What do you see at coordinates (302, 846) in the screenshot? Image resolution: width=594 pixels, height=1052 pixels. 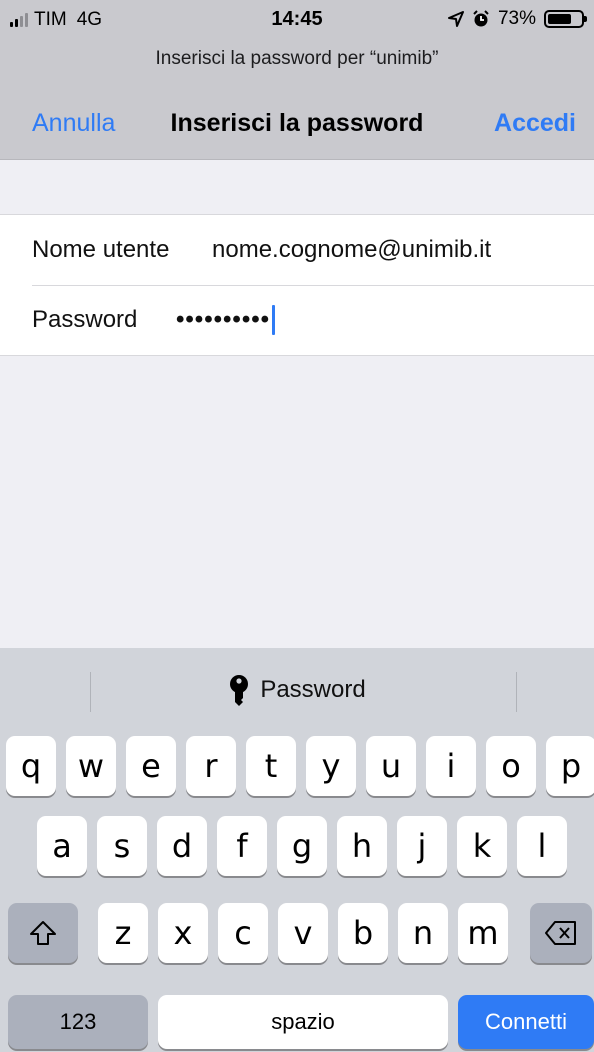 I see `key-g: g` at bounding box center [302, 846].